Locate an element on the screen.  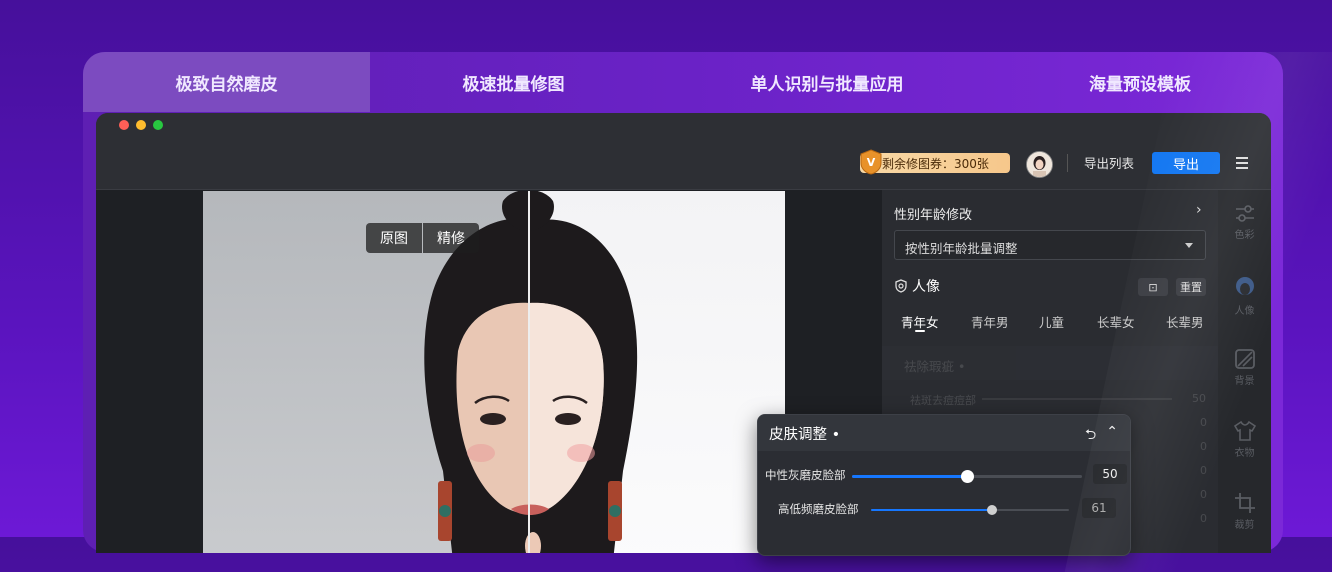
retouched-label: 精修 is located at coordinates (451, 238).